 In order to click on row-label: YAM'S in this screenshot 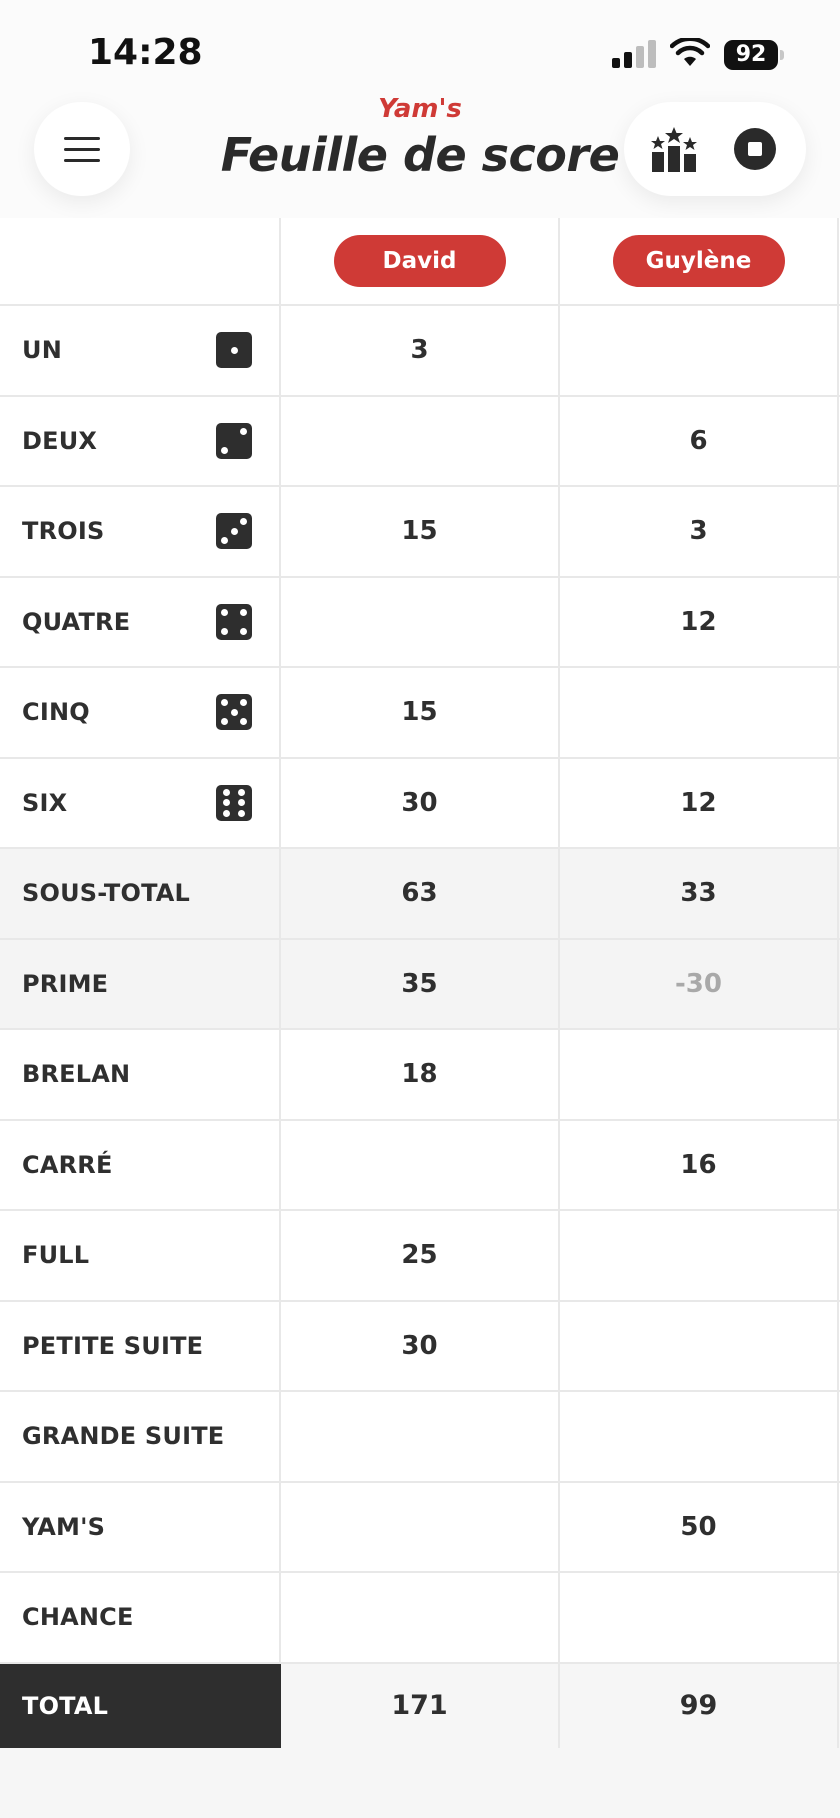, I will do `click(140, 1526)`.